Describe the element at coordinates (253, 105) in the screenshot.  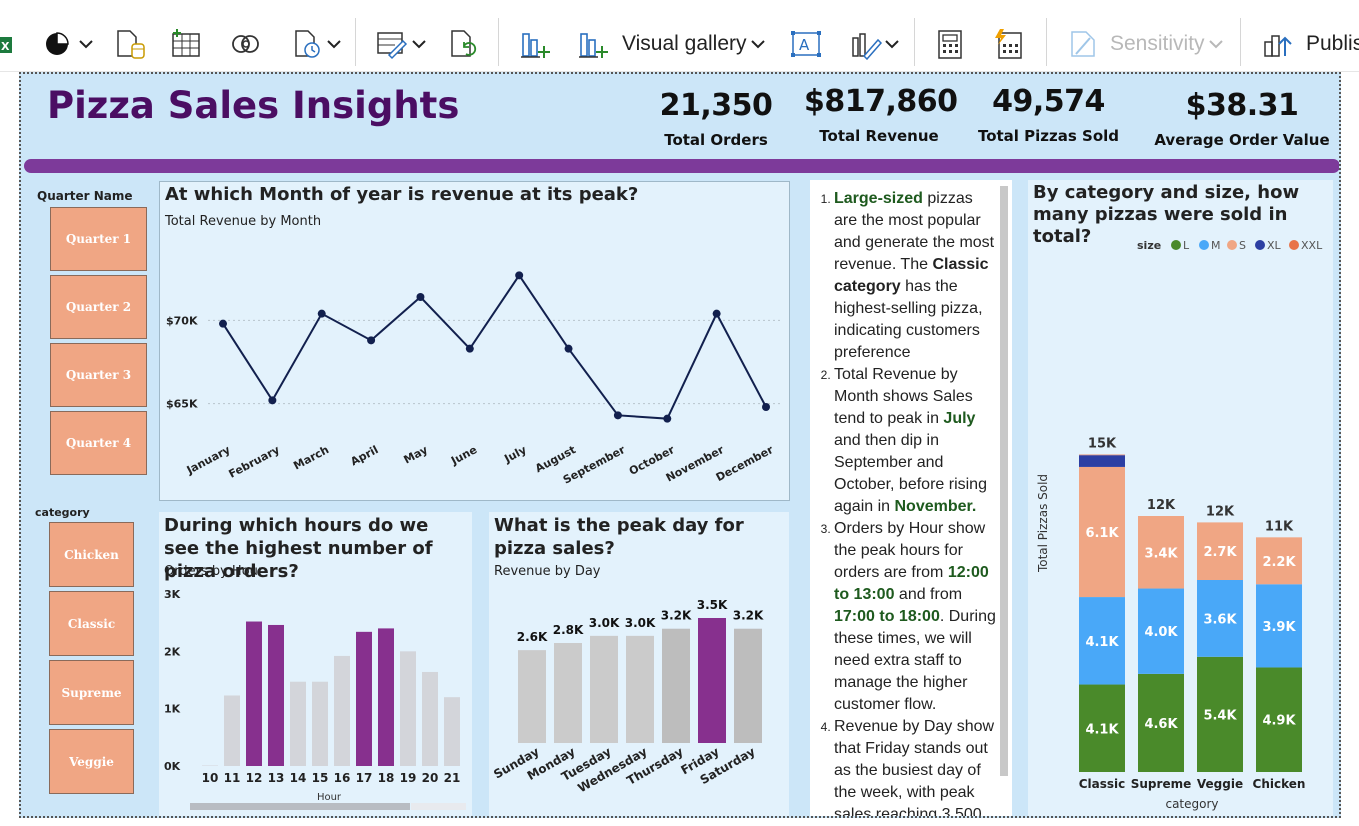
I see `dashboard-title: Pizza Sales Insights` at that location.